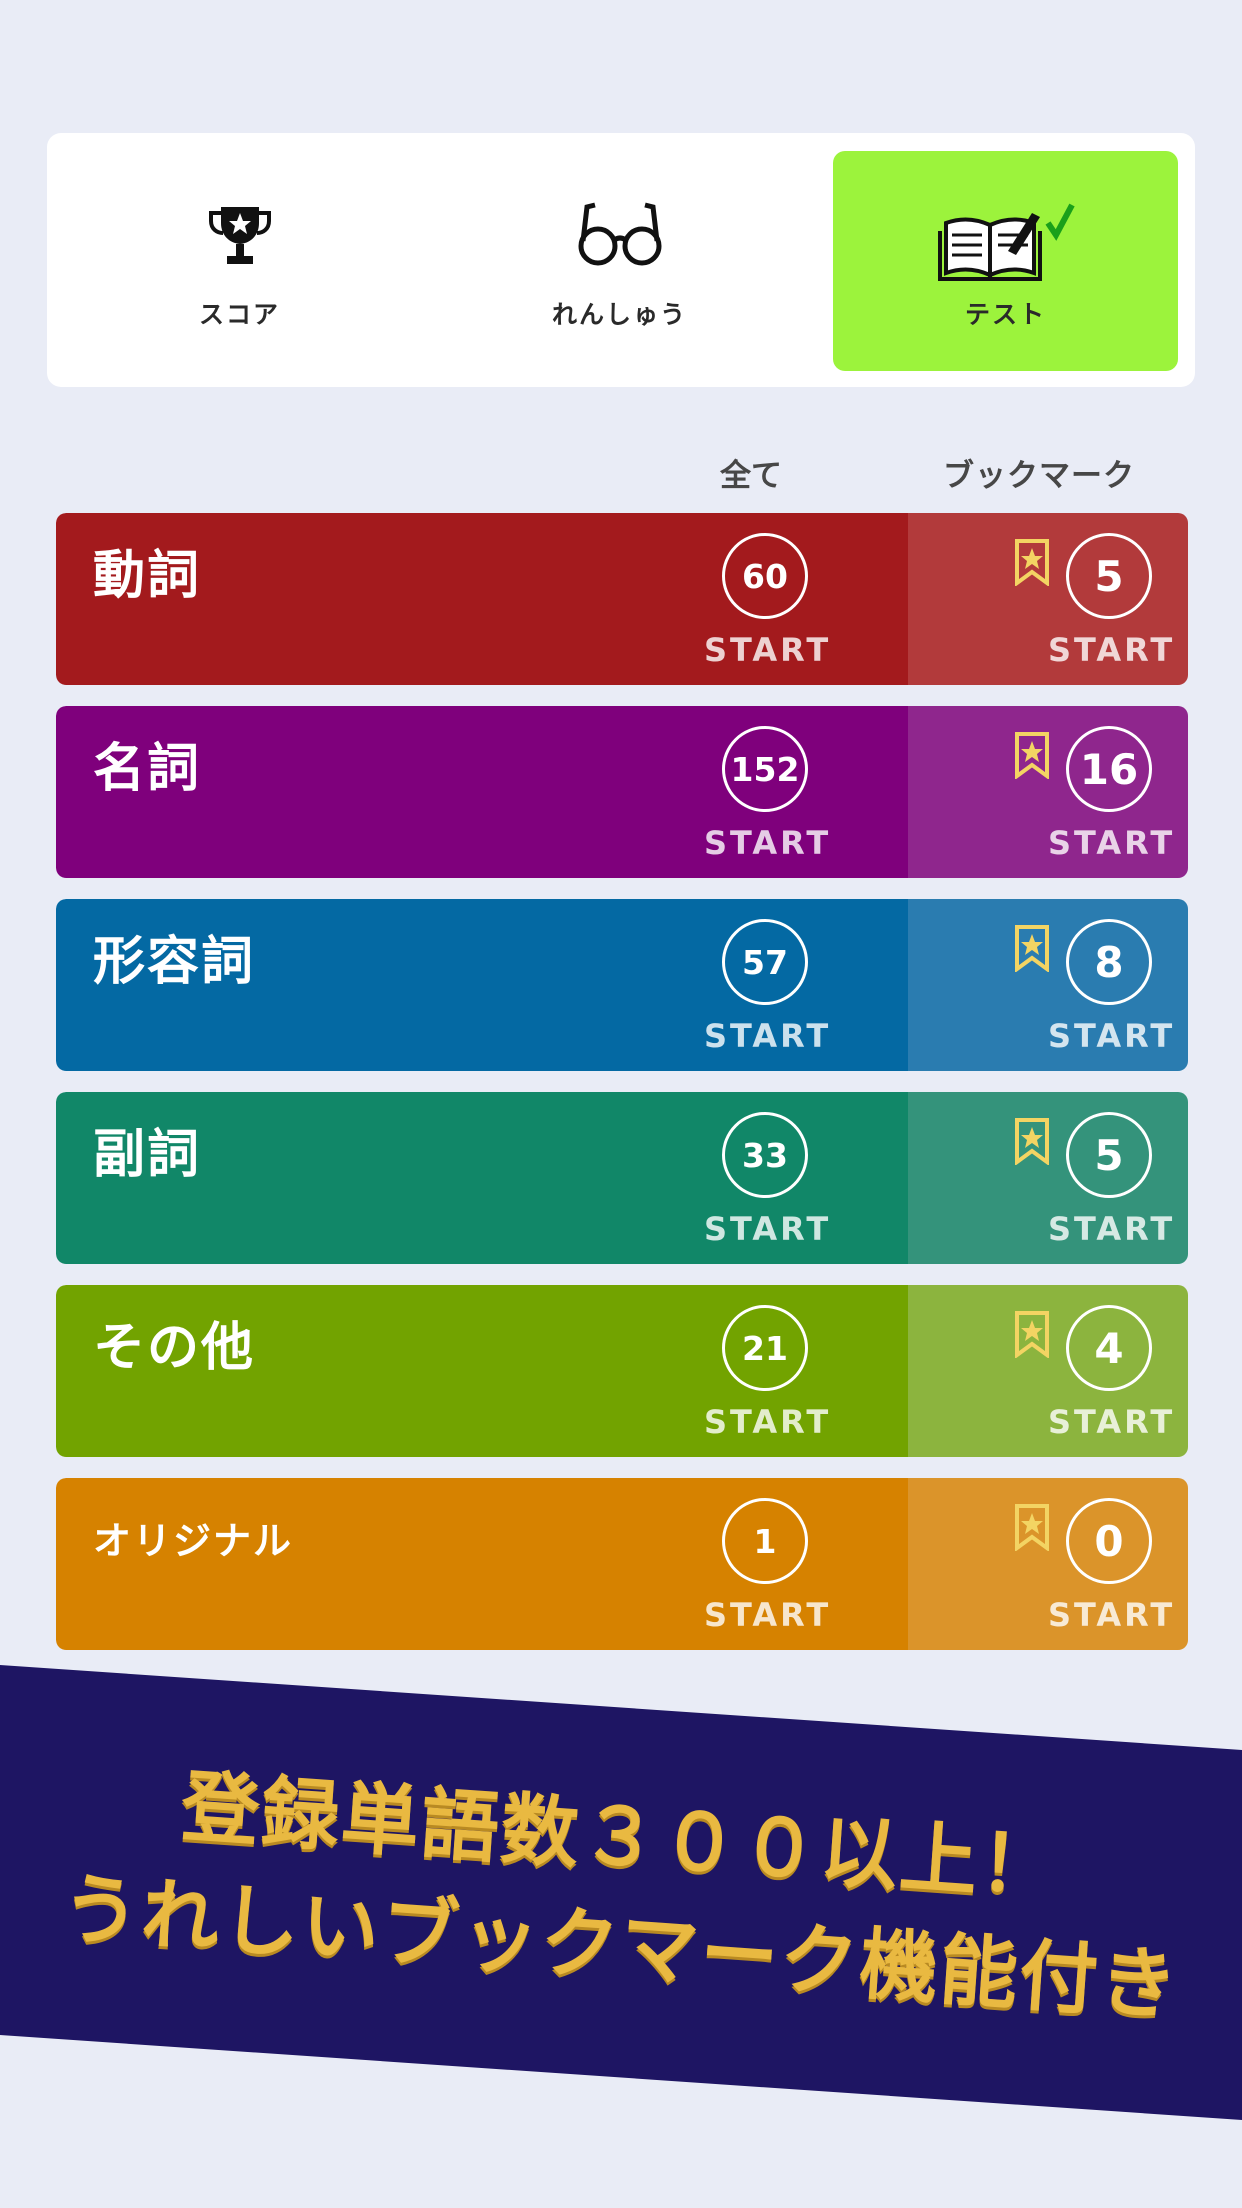  What do you see at coordinates (765, 962) in the screenshot?
I see `word-count-badge: 57` at bounding box center [765, 962].